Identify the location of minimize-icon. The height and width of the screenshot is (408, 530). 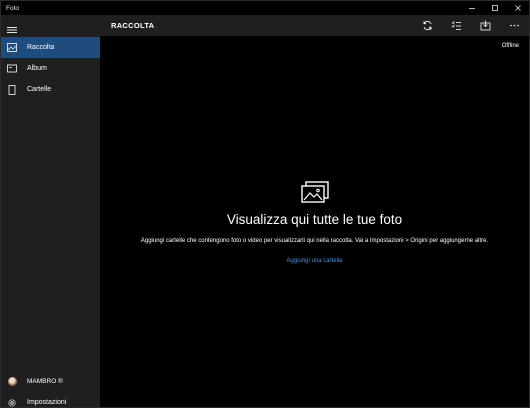
(471, 8).